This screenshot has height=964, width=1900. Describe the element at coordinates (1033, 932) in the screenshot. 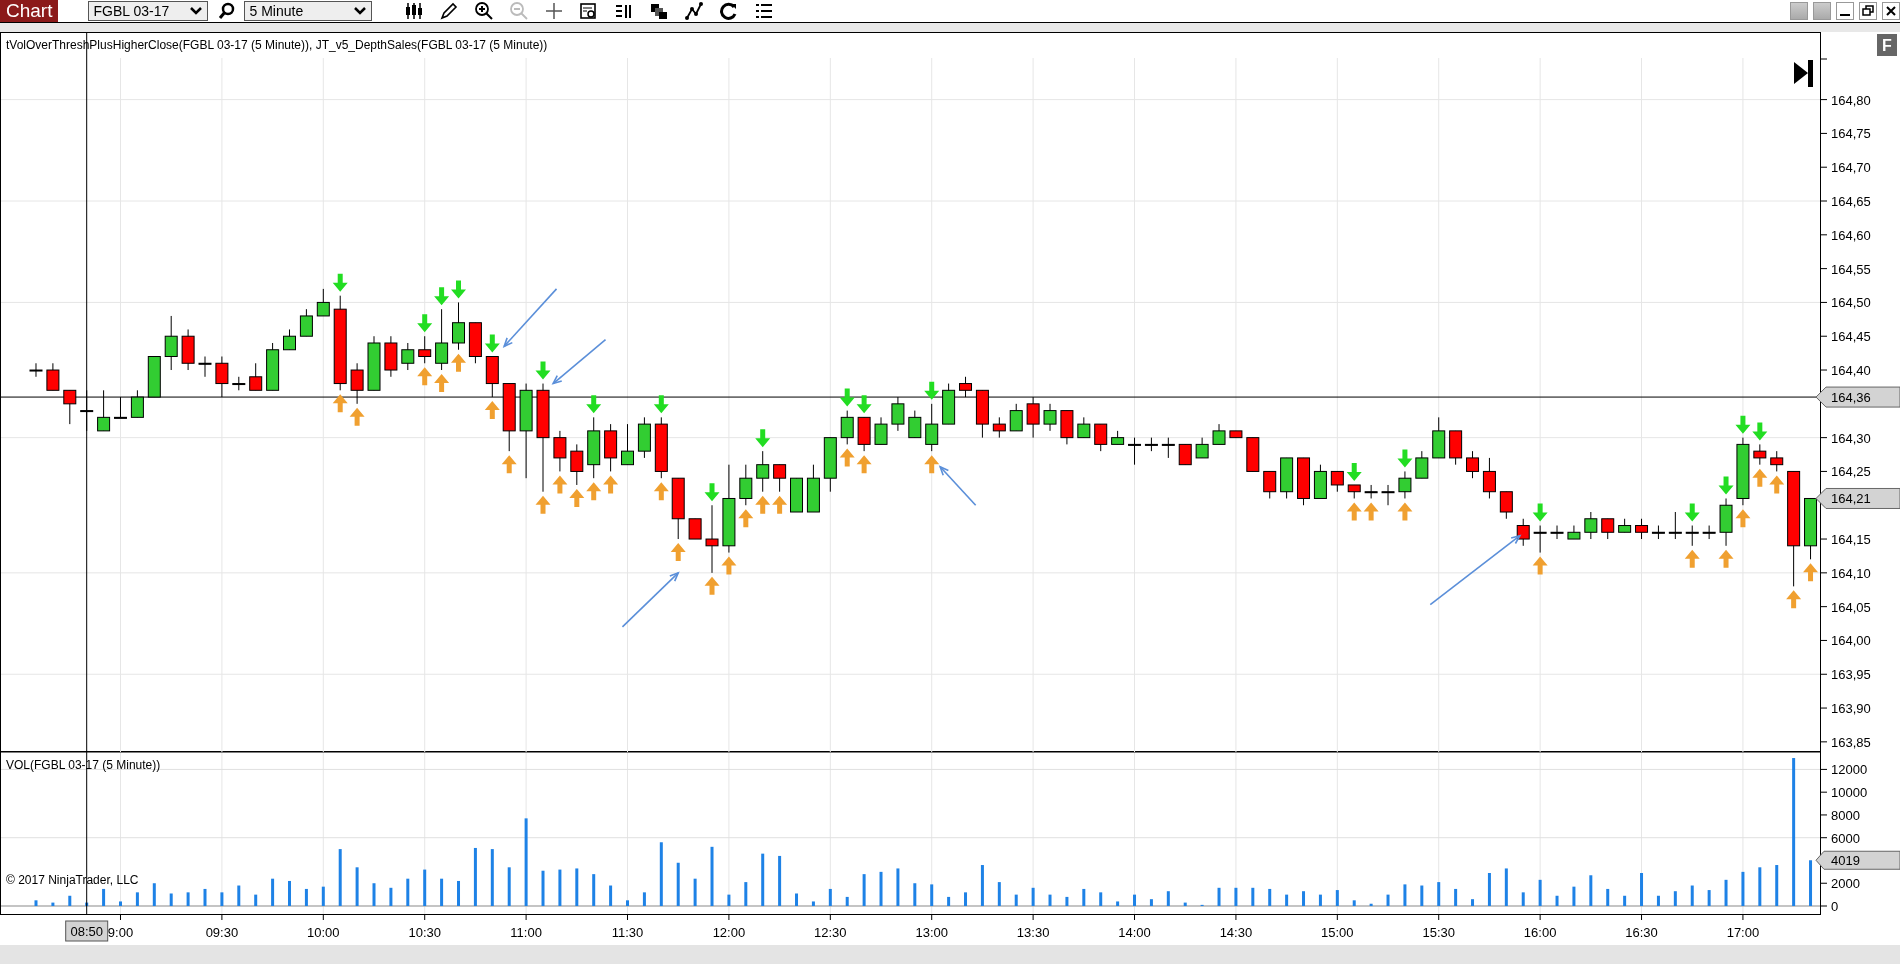

I see `time-label: 13:30` at that location.